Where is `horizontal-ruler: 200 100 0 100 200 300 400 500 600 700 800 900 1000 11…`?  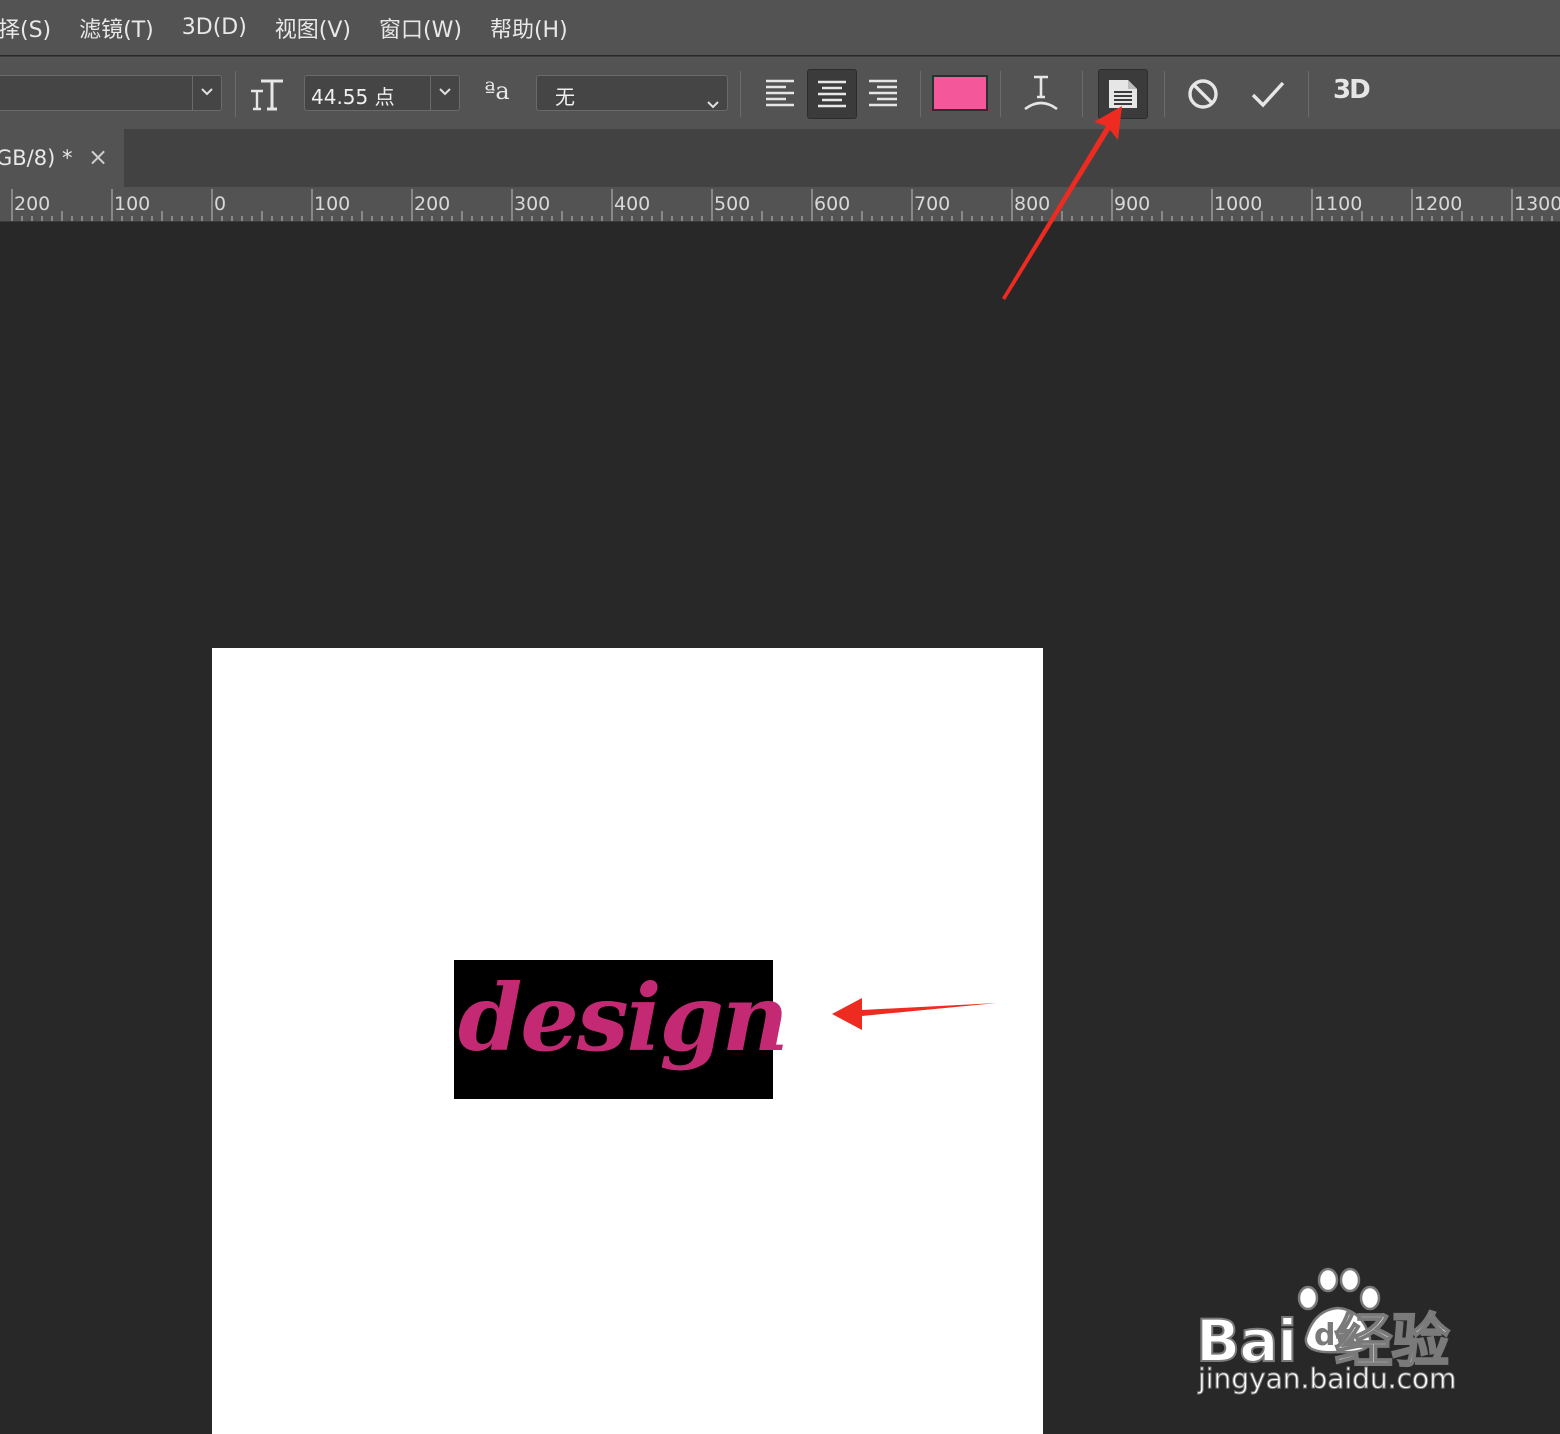 horizontal-ruler: 200 100 0 100 200 300 400 500 600 700 800 900 1000 11… is located at coordinates (780, 204).